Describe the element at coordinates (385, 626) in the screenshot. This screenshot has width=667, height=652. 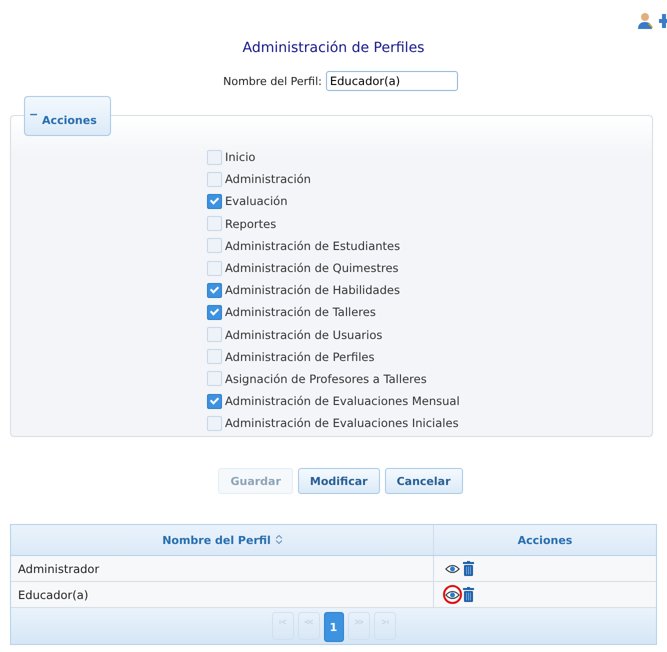
I see `last-page-icon` at that location.